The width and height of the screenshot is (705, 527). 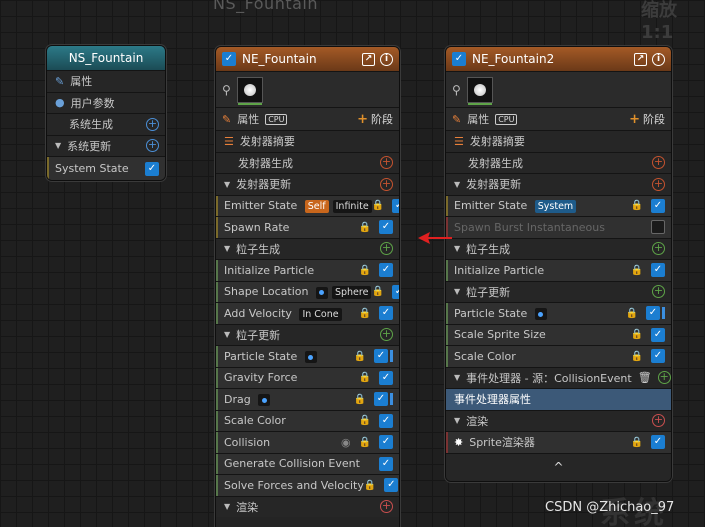 What do you see at coordinates (307, 227) in the screenshot?
I see `emitter1-spawn-rate-row: Spawn Rate 🔒 ✓` at bounding box center [307, 227].